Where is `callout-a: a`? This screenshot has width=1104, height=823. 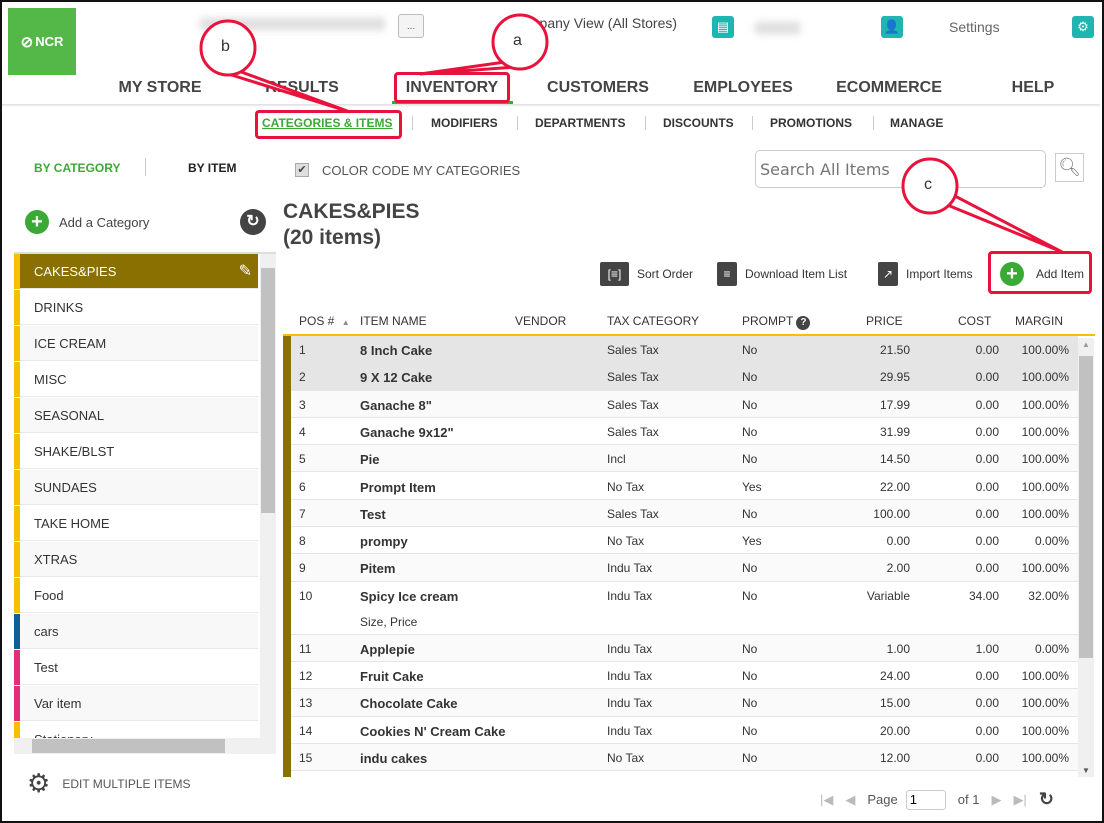 callout-a: a is located at coordinates (517, 40).